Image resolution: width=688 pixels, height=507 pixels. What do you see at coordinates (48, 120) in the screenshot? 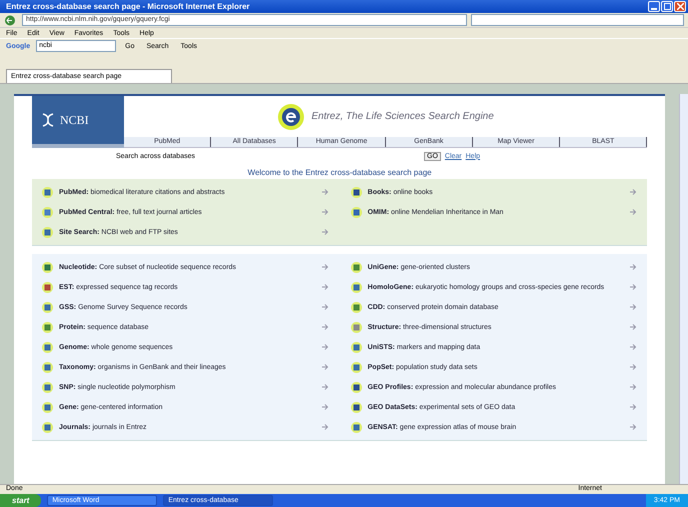
I see `helix-icon` at bounding box center [48, 120].